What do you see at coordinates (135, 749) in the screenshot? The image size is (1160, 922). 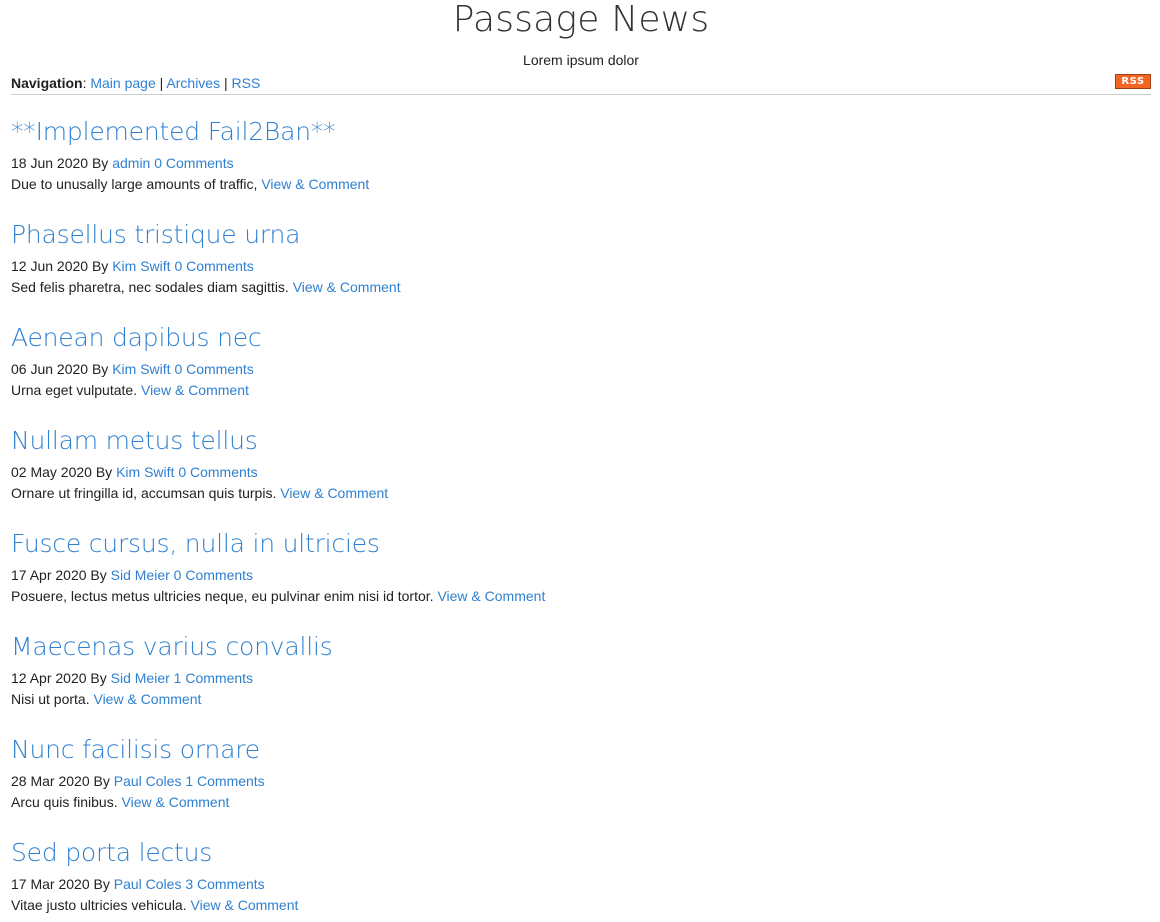 I see `post-title-link: Nunc facilisis ornare` at bounding box center [135, 749].